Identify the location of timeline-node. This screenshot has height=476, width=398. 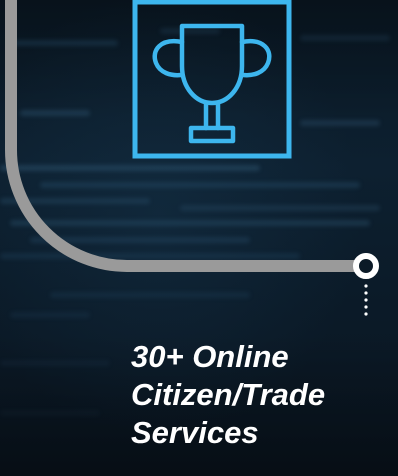
(366, 266).